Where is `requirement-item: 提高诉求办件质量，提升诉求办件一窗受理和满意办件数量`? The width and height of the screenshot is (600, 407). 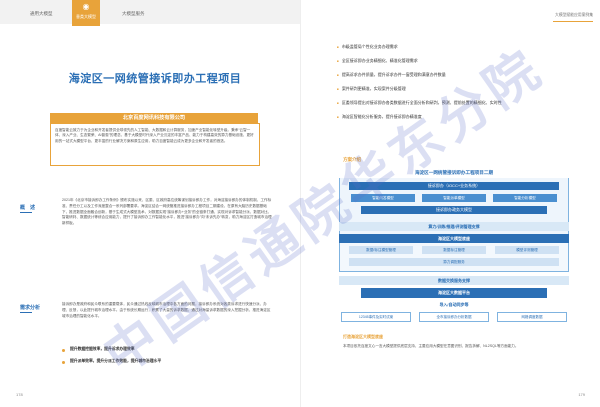 requirement-item: 提高诉求办件质量，提升诉求办件一窗受理和满意办件数量 is located at coordinates (391, 75).